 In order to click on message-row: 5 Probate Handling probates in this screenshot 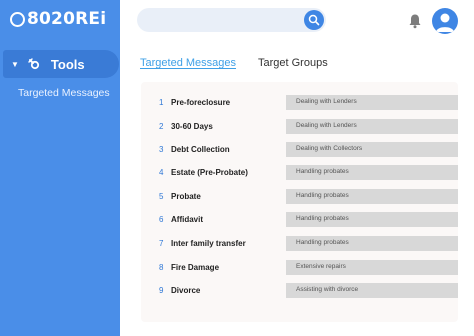, I will do `click(299, 197)`.